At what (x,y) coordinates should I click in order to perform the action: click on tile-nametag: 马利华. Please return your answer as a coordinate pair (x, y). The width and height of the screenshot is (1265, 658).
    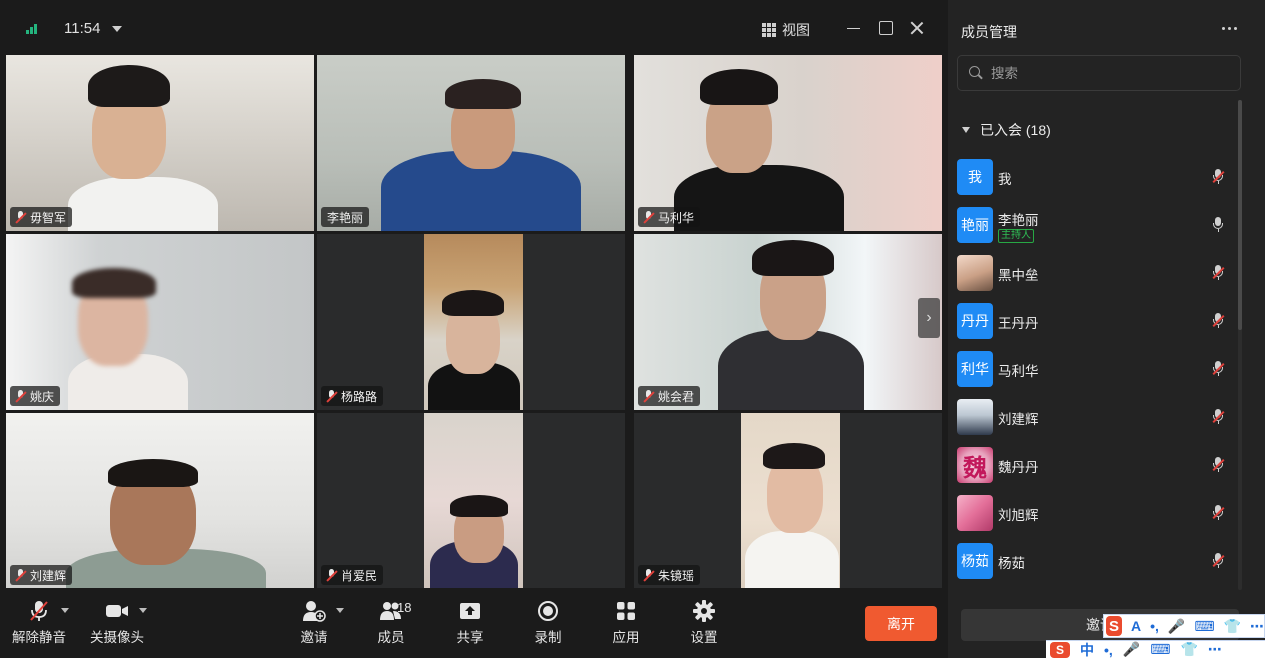
    Looking at the image, I should click on (669, 217).